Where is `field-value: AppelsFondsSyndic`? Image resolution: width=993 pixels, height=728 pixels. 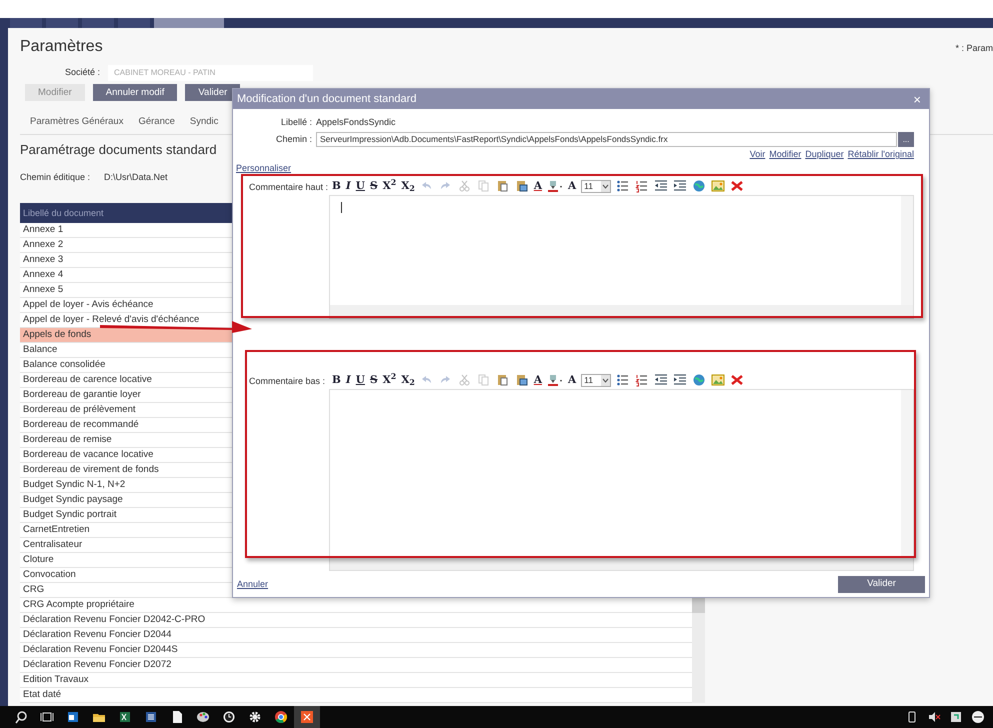
field-value: AppelsFondsSyndic is located at coordinates (356, 123).